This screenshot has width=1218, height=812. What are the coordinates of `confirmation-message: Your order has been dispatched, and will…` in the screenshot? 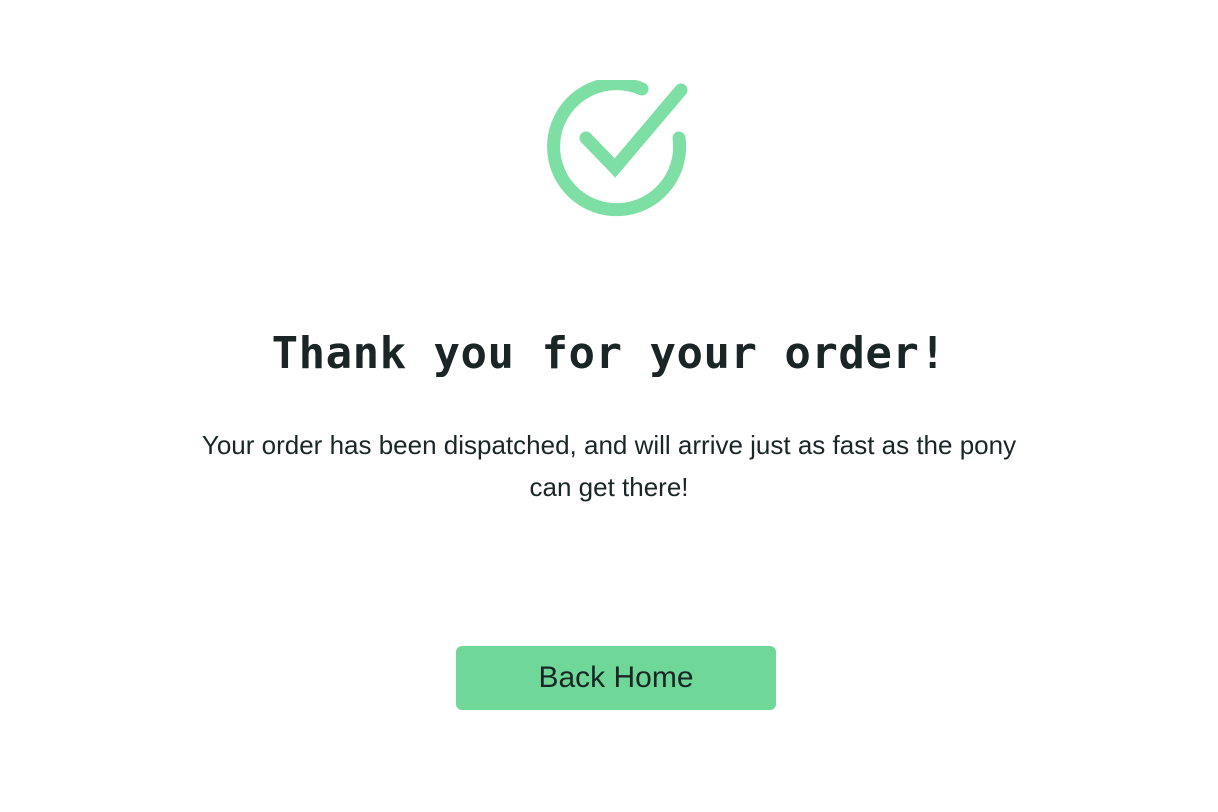 It's located at (609, 466).